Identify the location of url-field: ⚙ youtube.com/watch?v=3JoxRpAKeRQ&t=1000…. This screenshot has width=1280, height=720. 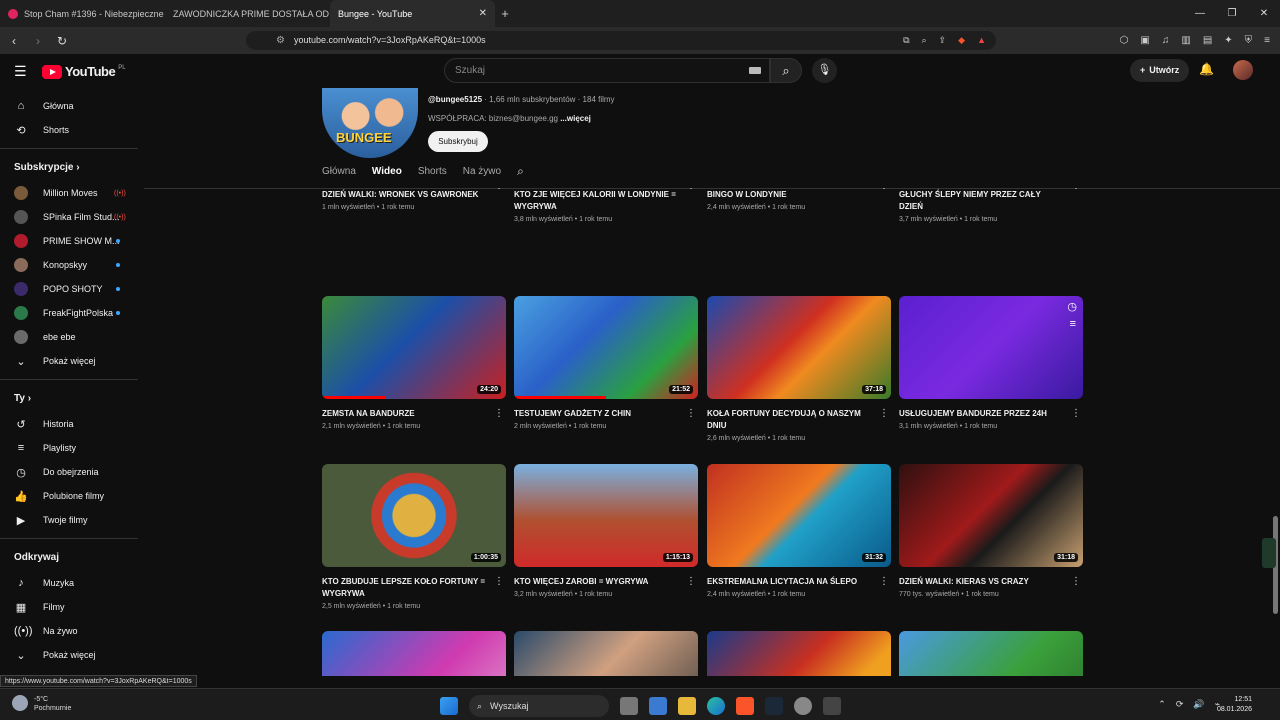
(621, 40).